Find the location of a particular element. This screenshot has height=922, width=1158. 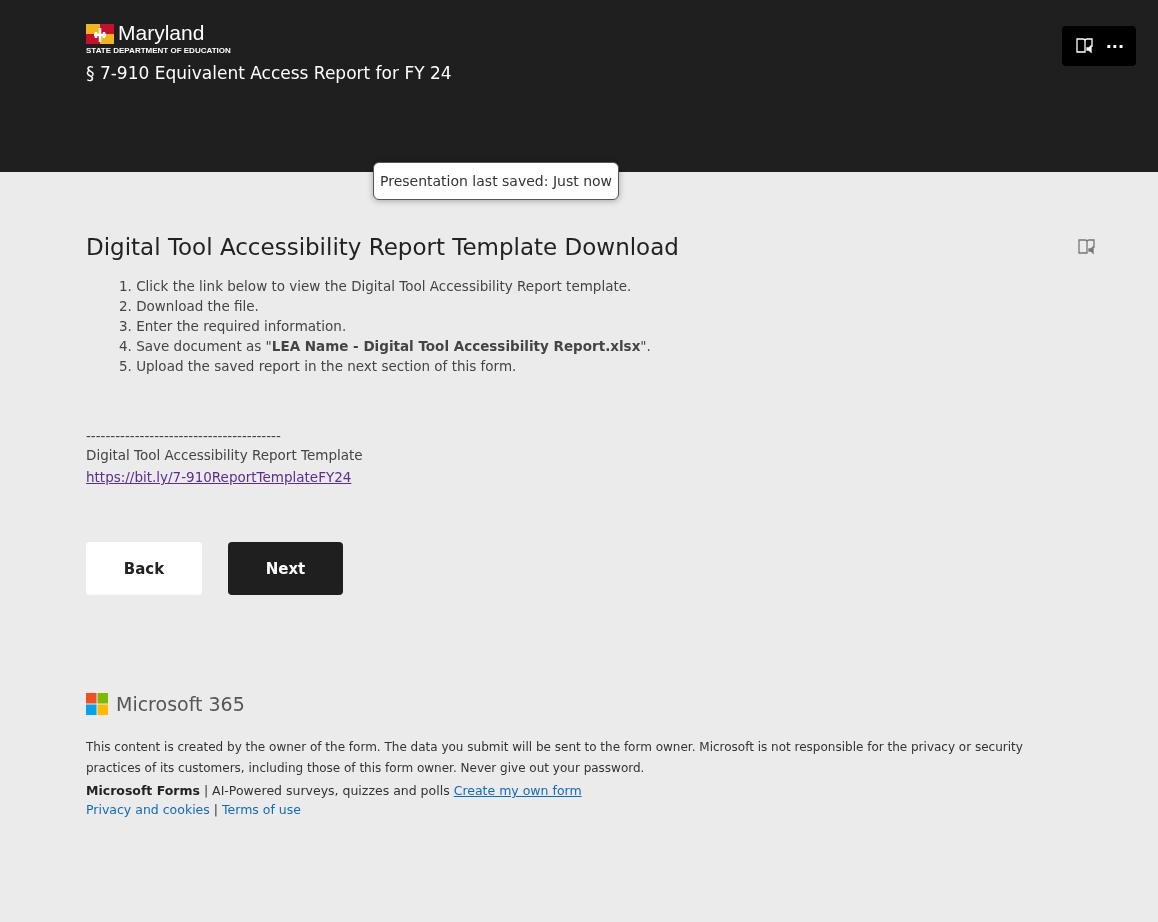

link-label: Digital Tool Accessibility Report Template is located at coordinates (225, 455).